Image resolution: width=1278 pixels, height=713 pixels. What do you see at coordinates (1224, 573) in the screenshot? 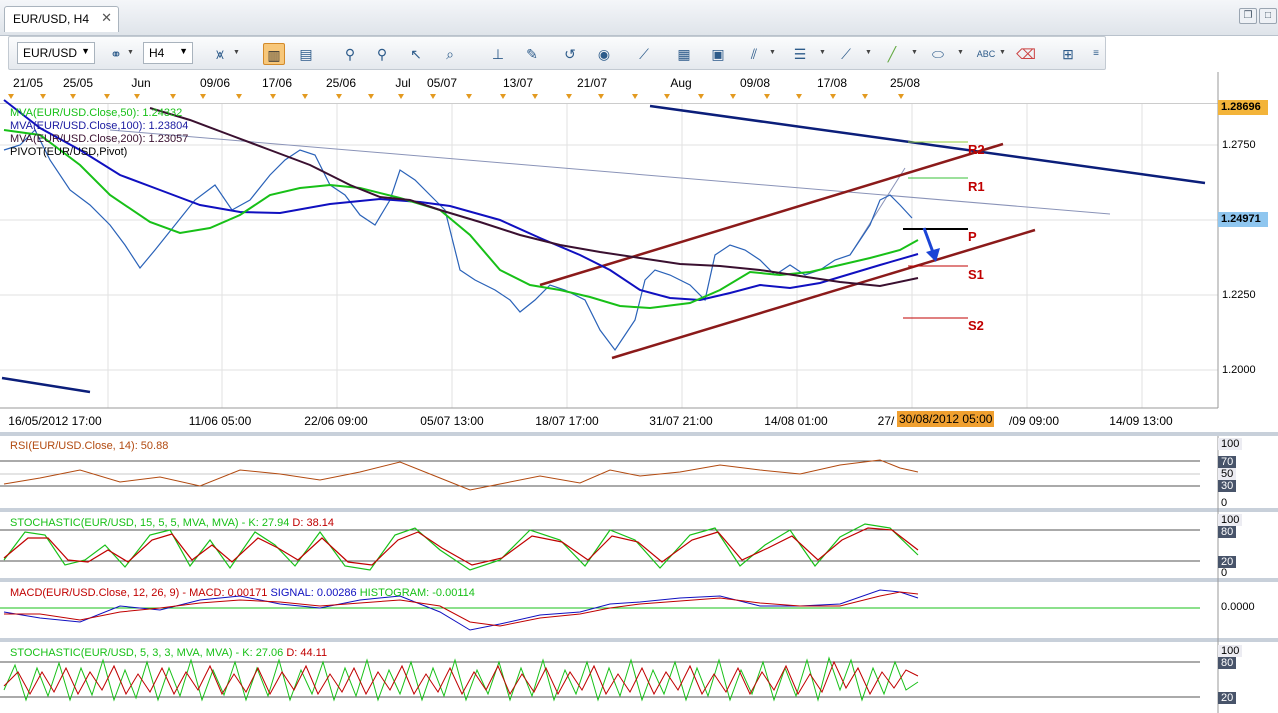
I see `stoch1-level: 0` at bounding box center [1224, 573].